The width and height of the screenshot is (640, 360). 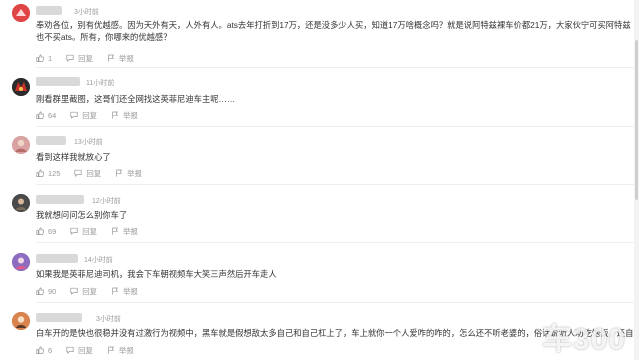 I want to click on scrollbar-thumb, so click(x=636, y=120).